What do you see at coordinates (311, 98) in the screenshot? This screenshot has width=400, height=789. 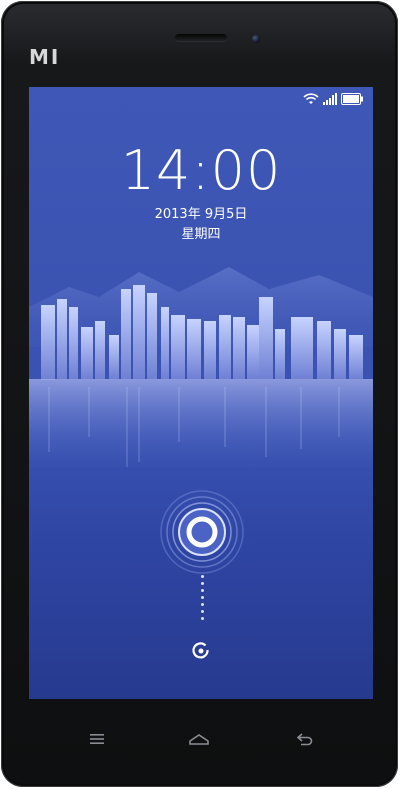 I see `wifi-icon` at bounding box center [311, 98].